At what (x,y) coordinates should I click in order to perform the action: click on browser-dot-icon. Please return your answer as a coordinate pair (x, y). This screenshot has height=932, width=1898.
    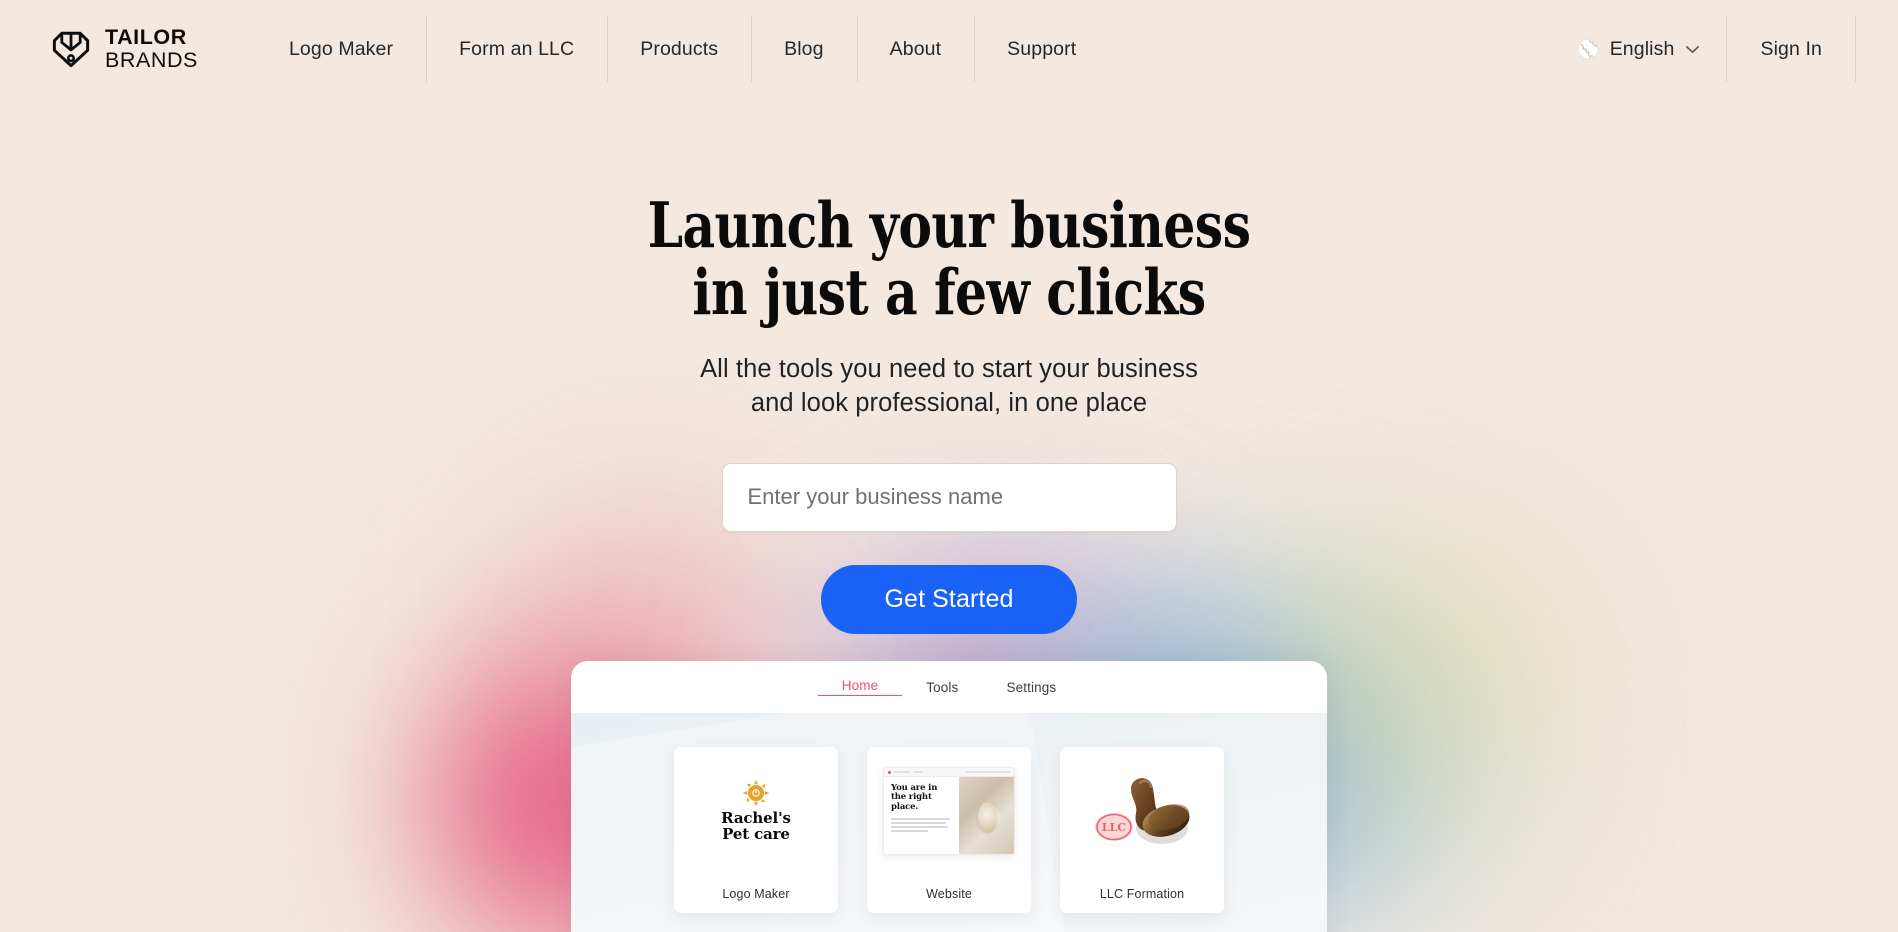
    Looking at the image, I should click on (889, 772).